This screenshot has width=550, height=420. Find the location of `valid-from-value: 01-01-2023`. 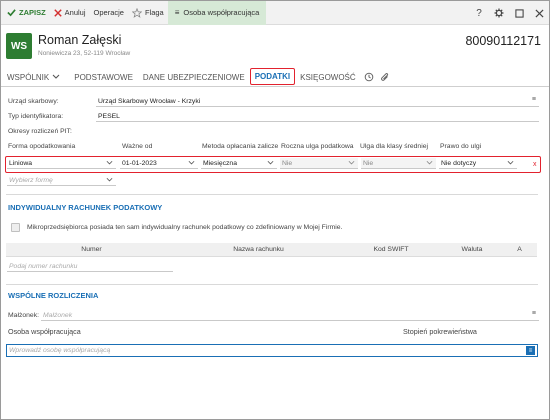

valid-from-value: 01-01-2023 is located at coordinates (139, 163).